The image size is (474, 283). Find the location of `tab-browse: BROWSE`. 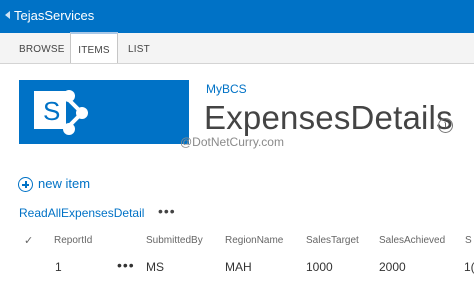

tab-browse: BROWSE is located at coordinates (42, 48).